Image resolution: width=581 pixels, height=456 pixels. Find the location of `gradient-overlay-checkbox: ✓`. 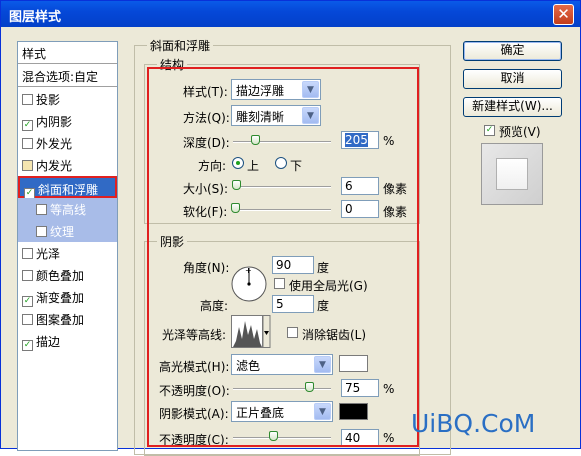

gradient-overlay-checkbox: ✓ is located at coordinates (27, 301).